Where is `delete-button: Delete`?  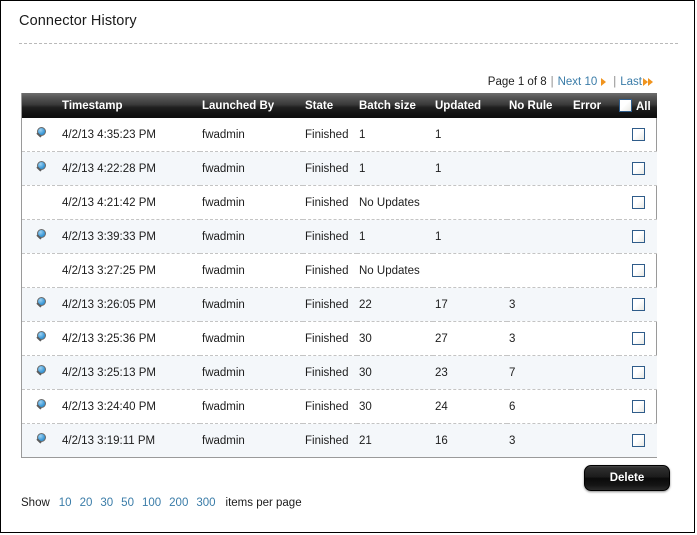
delete-button: Delete is located at coordinates (627, 478).